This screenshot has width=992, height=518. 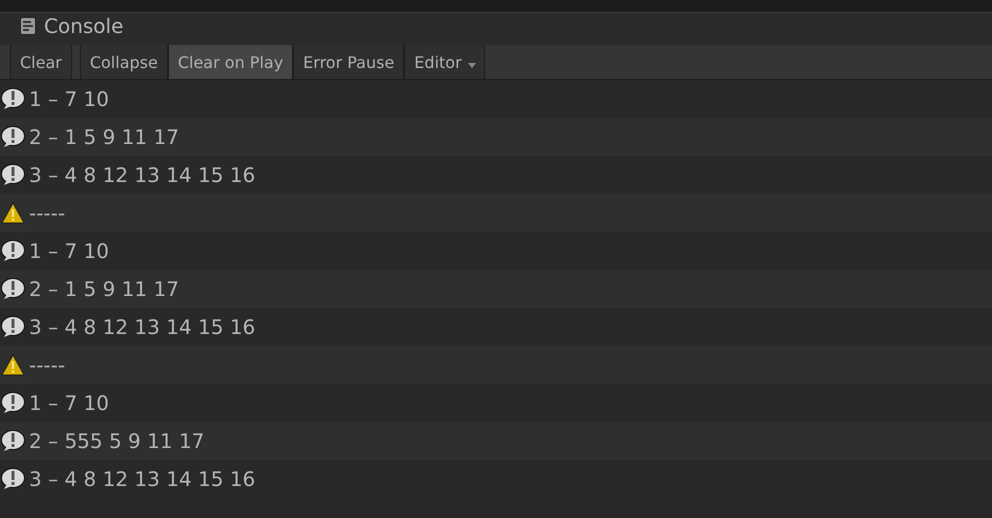 I want to click on toggle-button: Error Pause, so click(x=348, y=62).